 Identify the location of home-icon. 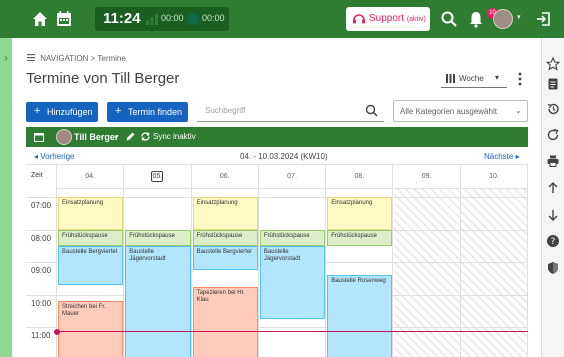
(40, 19).